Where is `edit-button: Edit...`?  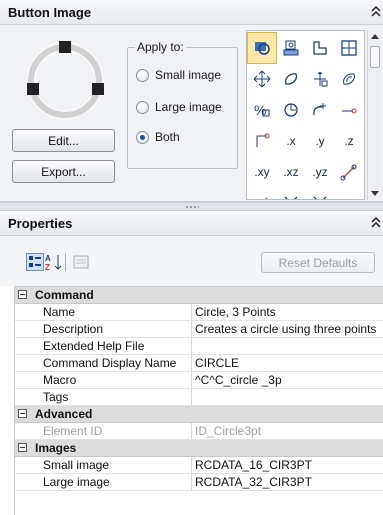
edit-button: Edit... is located at coordinates (63, 140).